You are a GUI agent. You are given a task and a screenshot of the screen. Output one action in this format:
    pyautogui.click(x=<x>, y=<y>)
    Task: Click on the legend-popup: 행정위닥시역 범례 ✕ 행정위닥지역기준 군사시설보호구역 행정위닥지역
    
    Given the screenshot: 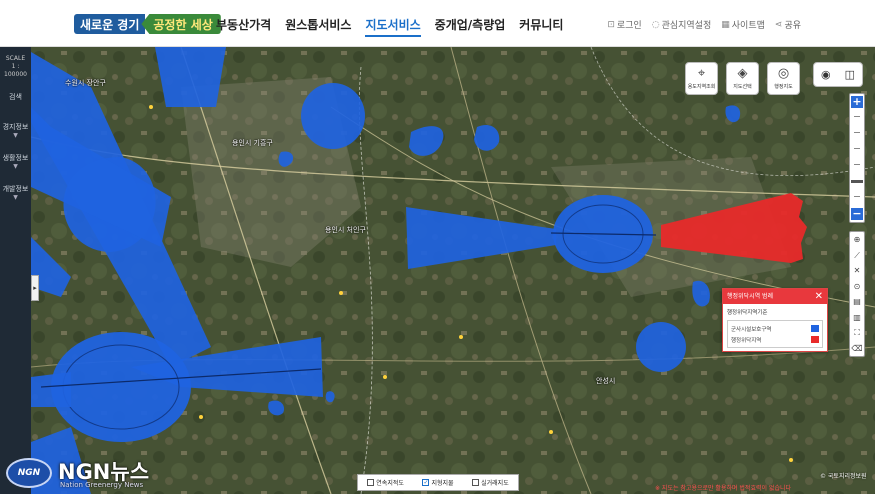 What is the action you would take?
    pyautogui.click(x=775, y=320)
    